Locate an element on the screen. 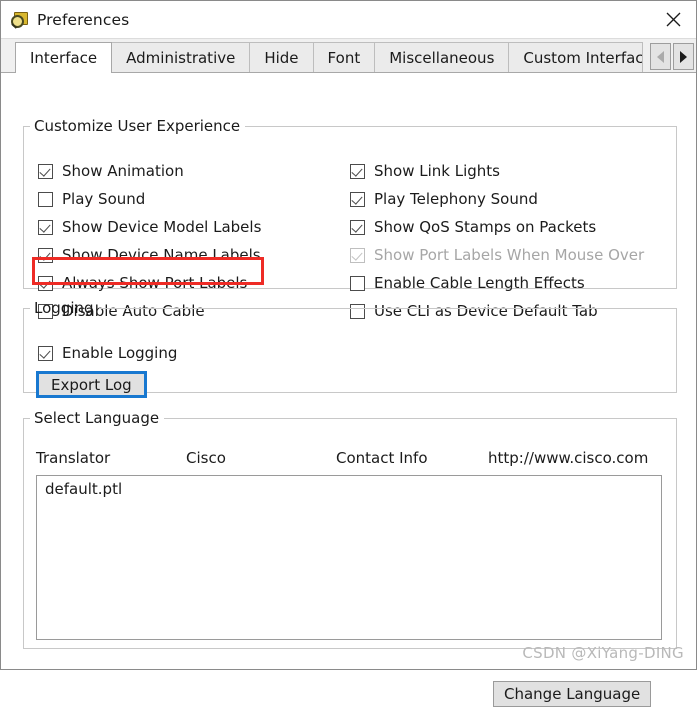 This screenshot has width=697, height=707. customize-group-legend: Customize User Experience is located at coordinates (137, 126).